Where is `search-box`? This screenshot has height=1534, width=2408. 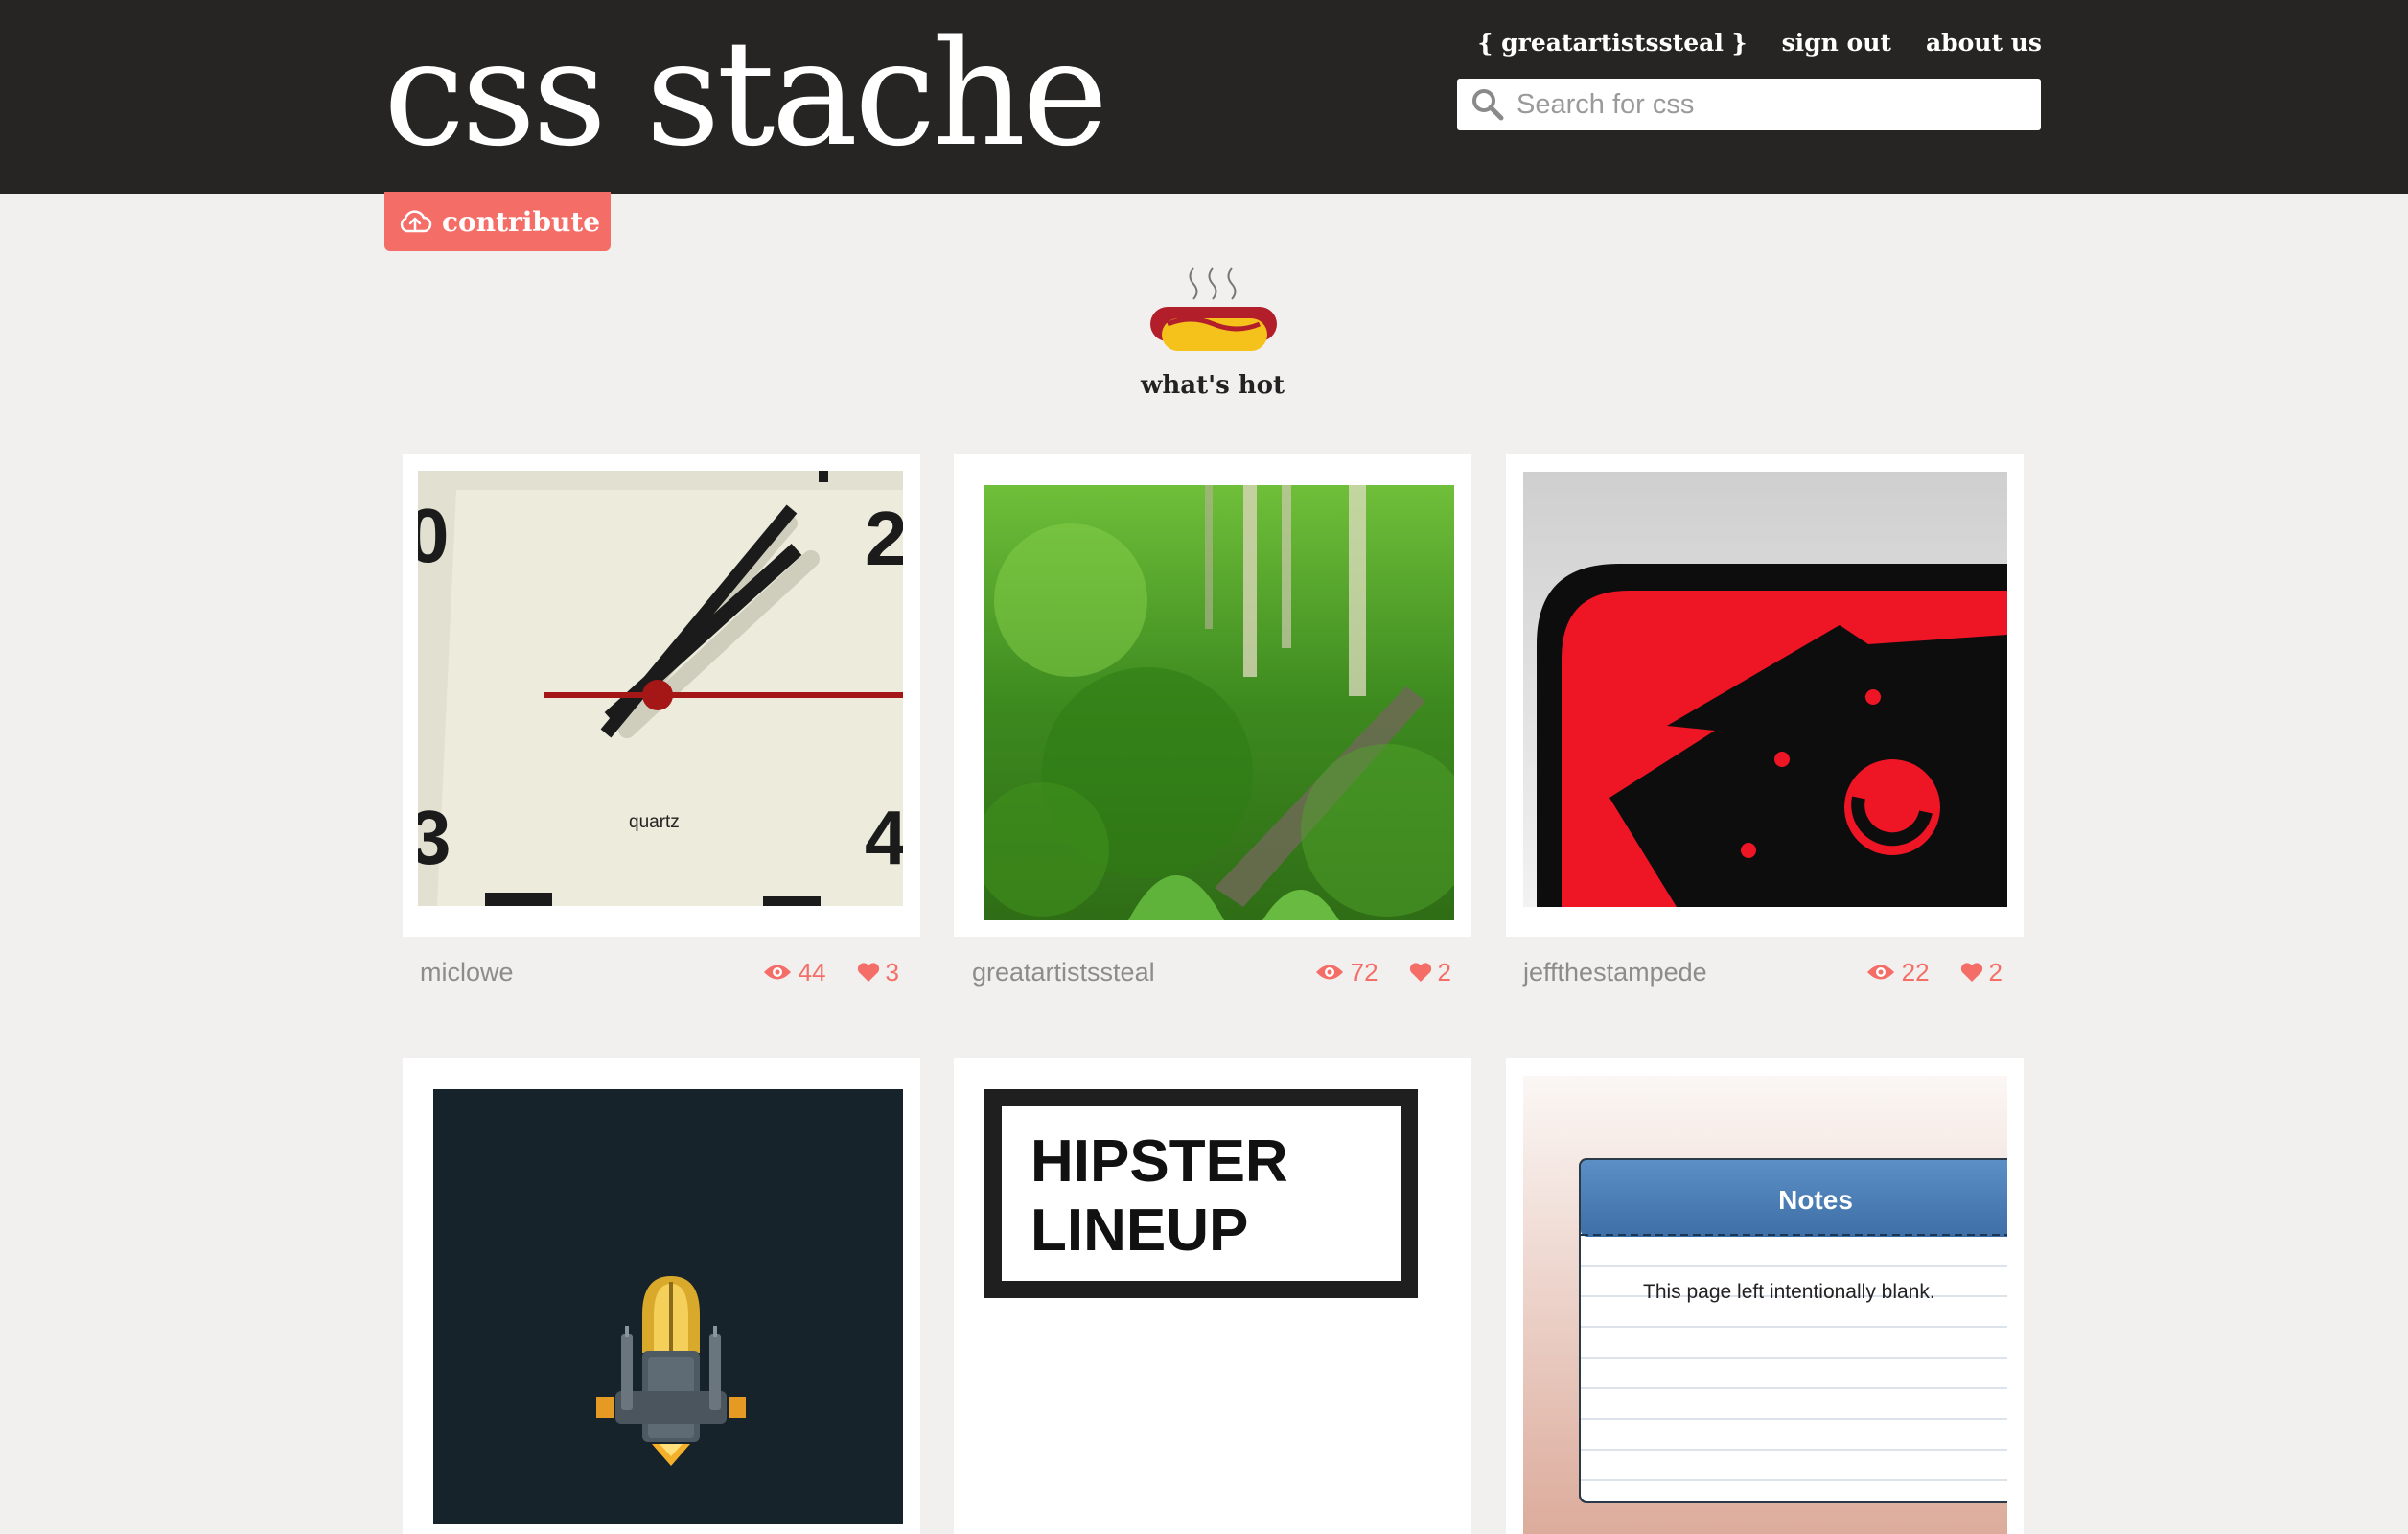
search-box is located at coordinates (1749, 105).